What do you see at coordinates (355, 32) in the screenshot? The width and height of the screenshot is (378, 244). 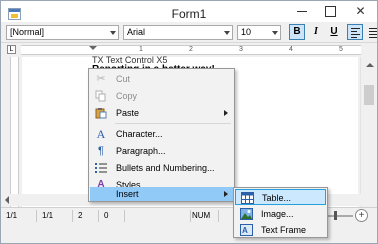 I see `align-left-button` at bounding box center [355, 32].